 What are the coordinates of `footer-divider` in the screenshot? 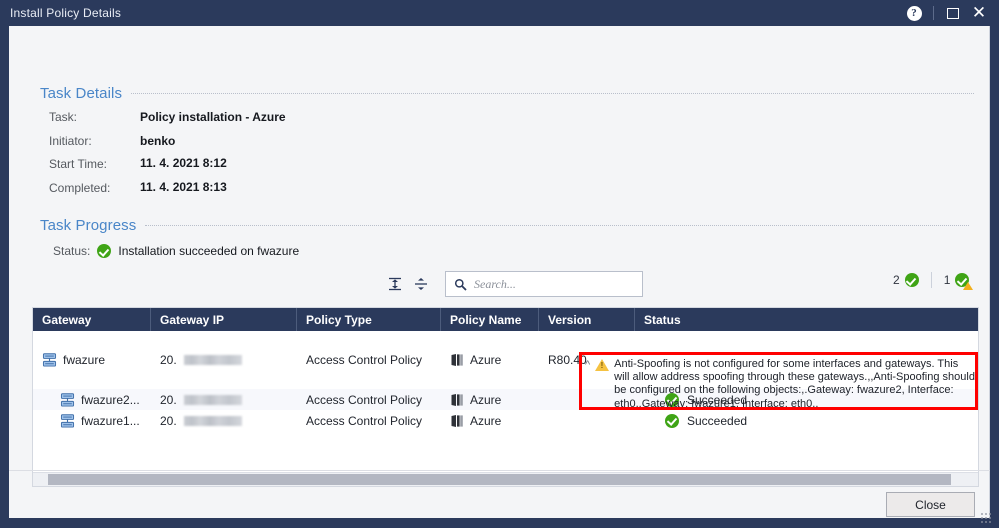 It's located at (499, 470).